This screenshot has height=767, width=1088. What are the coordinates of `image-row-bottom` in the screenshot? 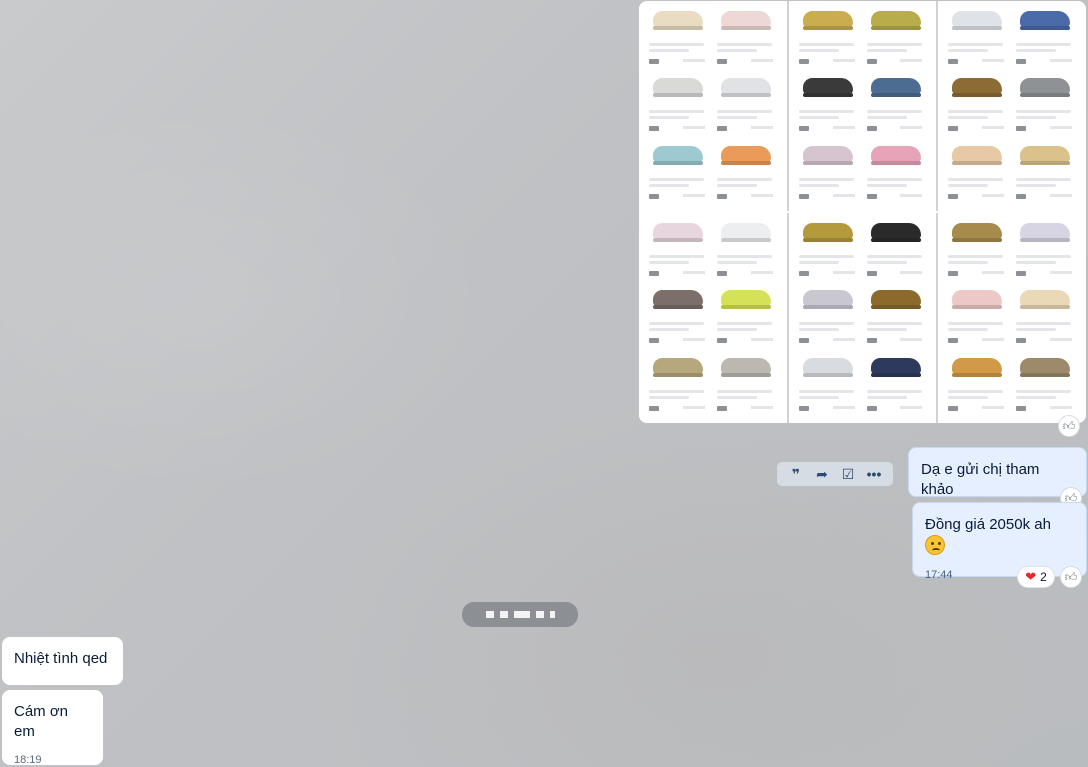 It's located at (862, 318).